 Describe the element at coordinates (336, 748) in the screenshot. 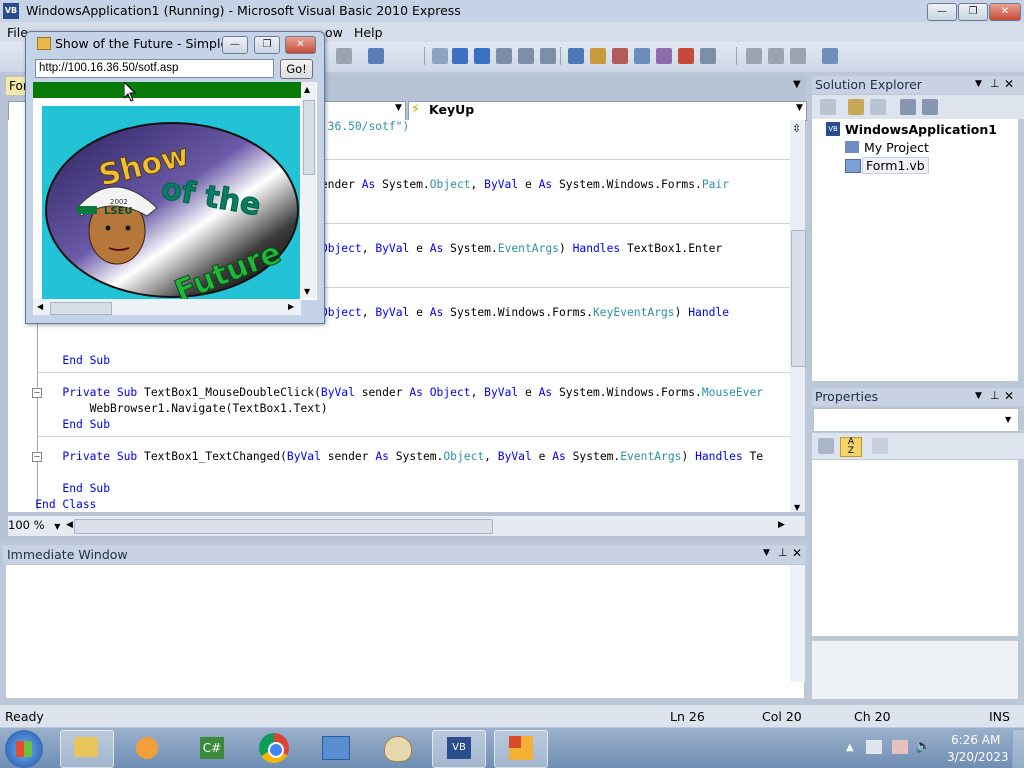

I see `control-panel-icon` at that location.